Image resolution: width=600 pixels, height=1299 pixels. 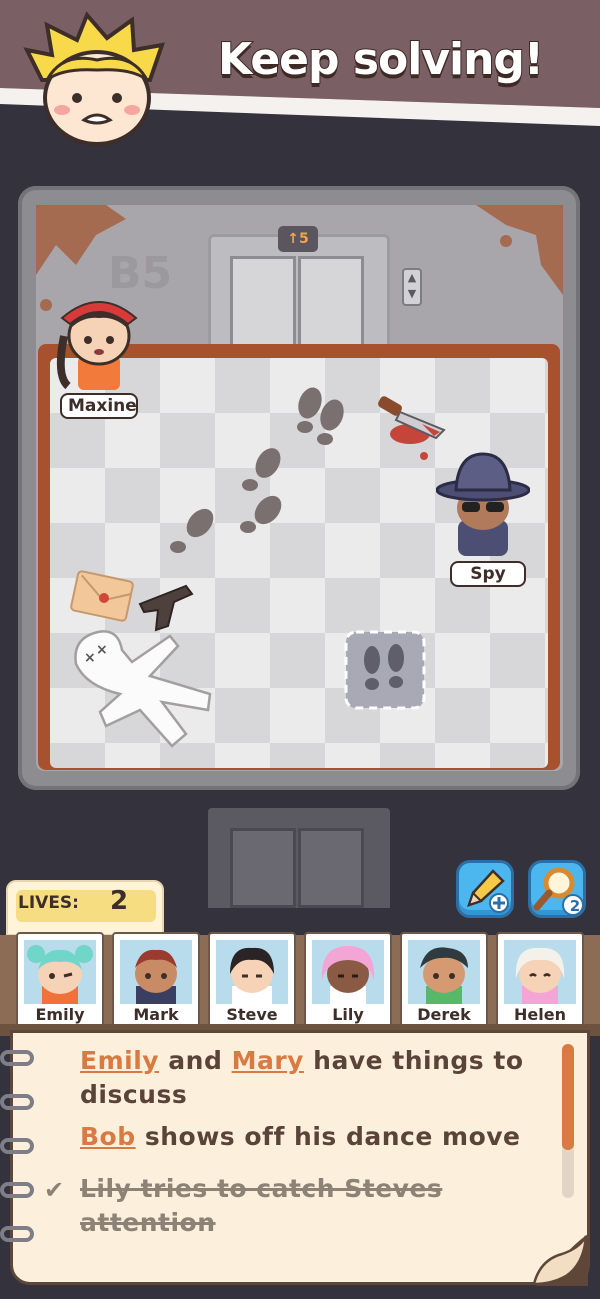 What do you see at coordinates (252, 1014) in the screenshot?
I see `suspect-name: Steve` at bounding box center [252, 1014].